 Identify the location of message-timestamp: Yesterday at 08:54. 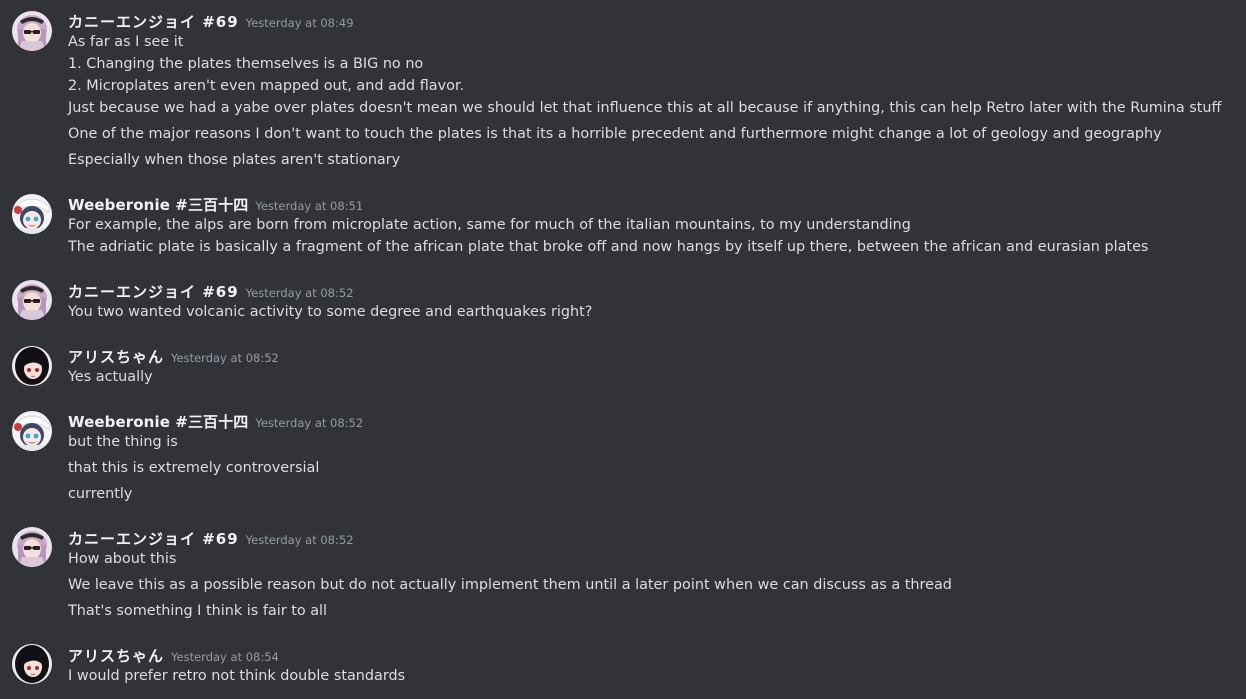
(225, 657).